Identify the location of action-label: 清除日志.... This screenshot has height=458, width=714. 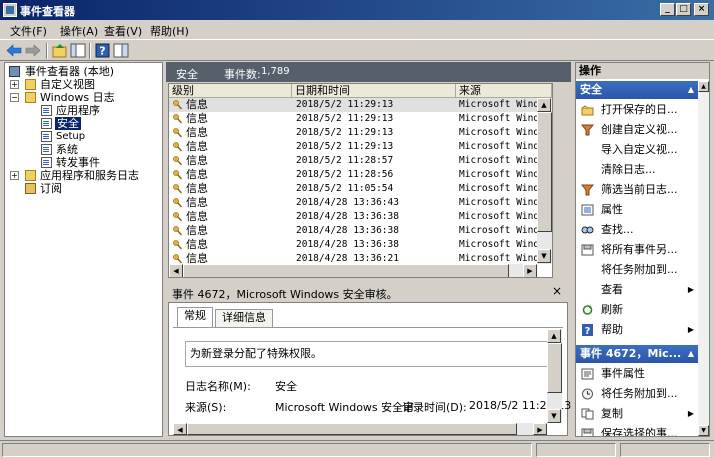
(628, 169).